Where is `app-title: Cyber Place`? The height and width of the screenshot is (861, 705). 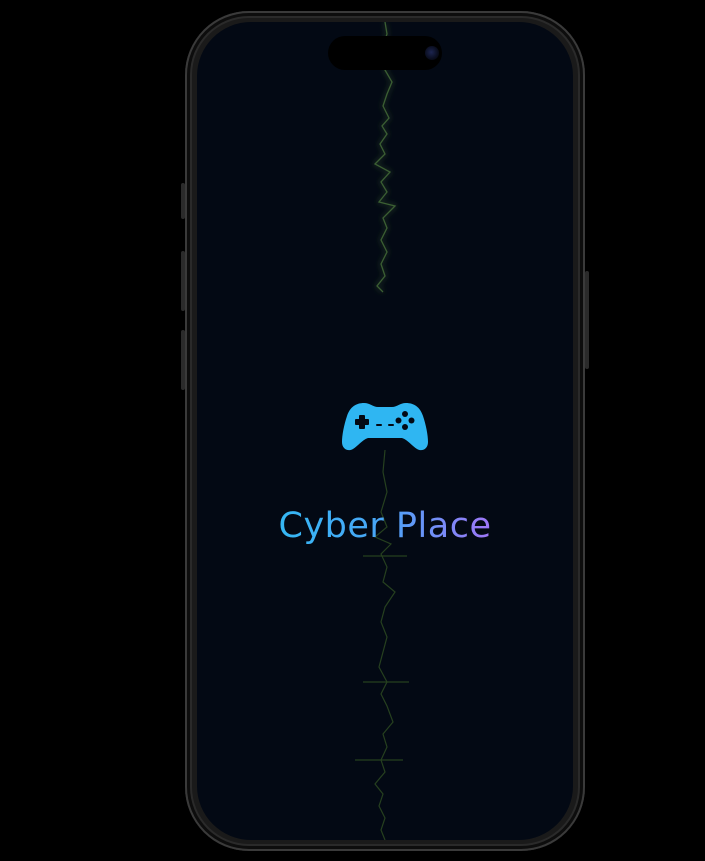 app-title: Cyber Place is located at coordinates (385, 526).